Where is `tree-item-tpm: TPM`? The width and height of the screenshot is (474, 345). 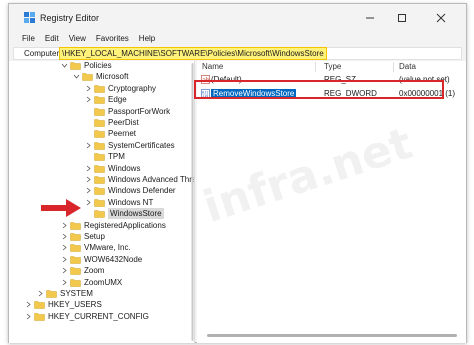 tree-item-tpm: TPM is located at coordinates (105, 156).